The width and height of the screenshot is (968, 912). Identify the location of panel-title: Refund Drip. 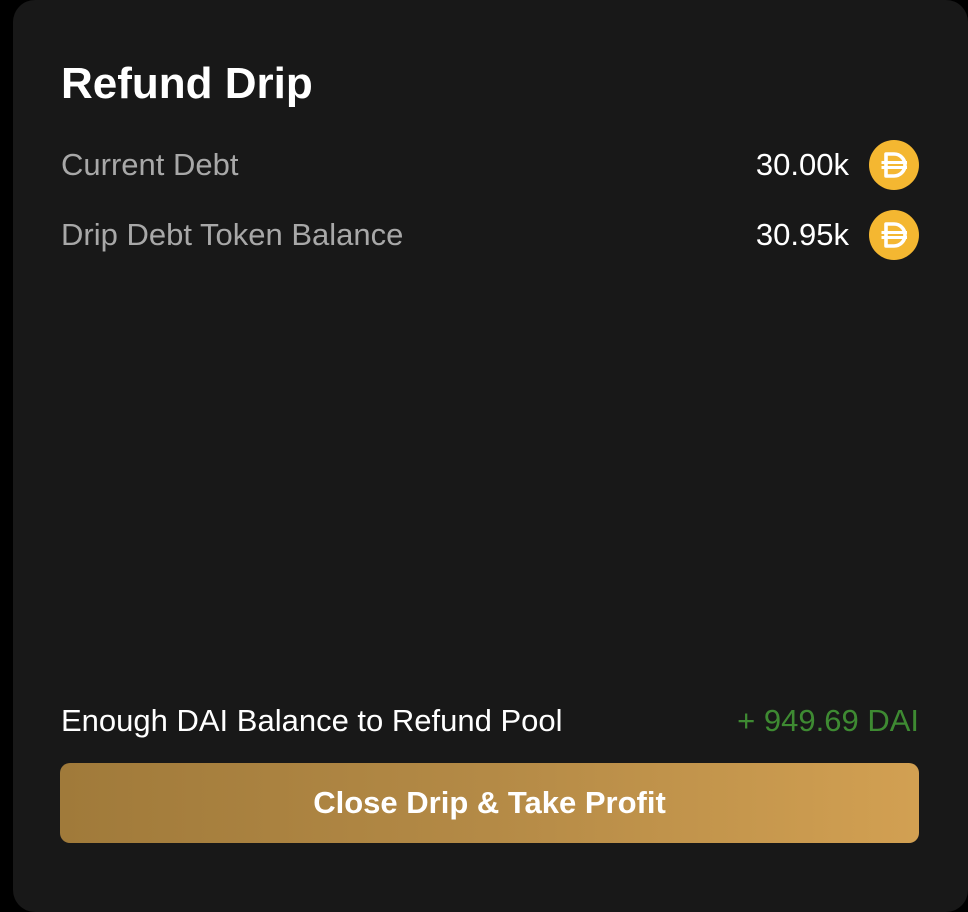
(187, 83).